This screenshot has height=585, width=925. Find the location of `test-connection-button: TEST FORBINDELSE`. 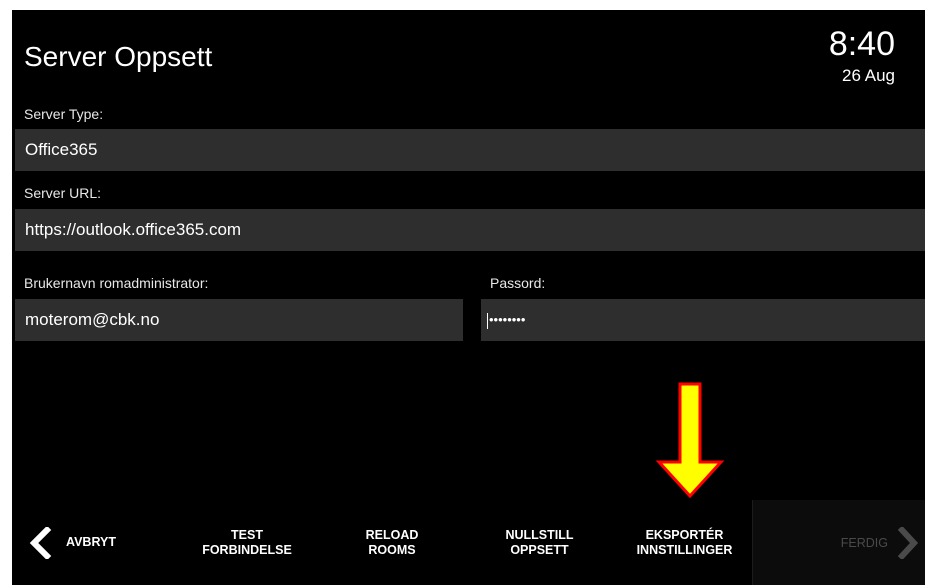

test-connection-button: TEST FORBINDELSE is located at coordinates (247, 542).